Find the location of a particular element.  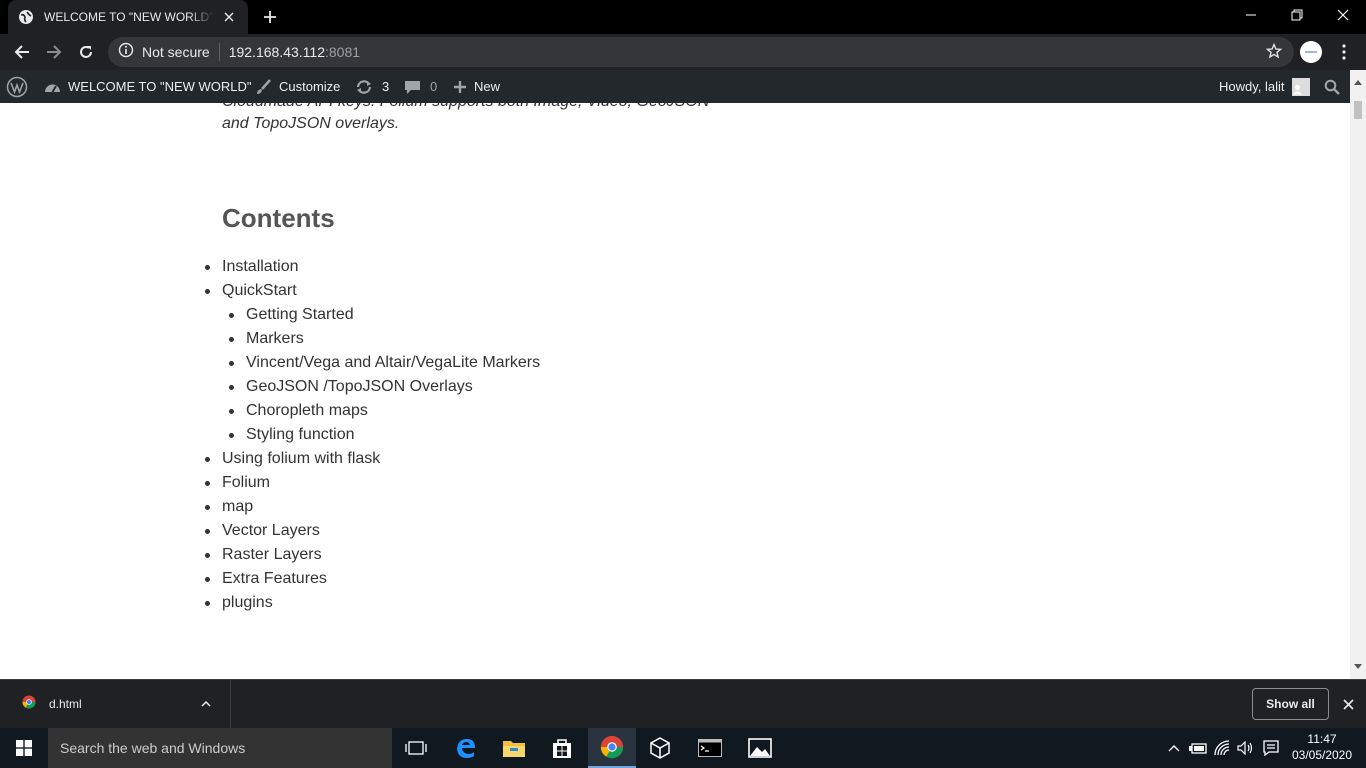

toc-item: Getting Started is located at coordinates (384, 315).